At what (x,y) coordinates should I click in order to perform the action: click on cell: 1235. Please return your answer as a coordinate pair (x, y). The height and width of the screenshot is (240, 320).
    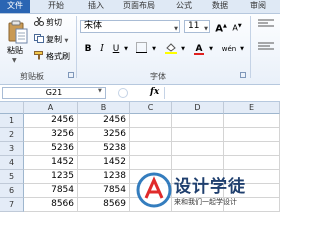
    Looking at the image, I should click on (51, 177).